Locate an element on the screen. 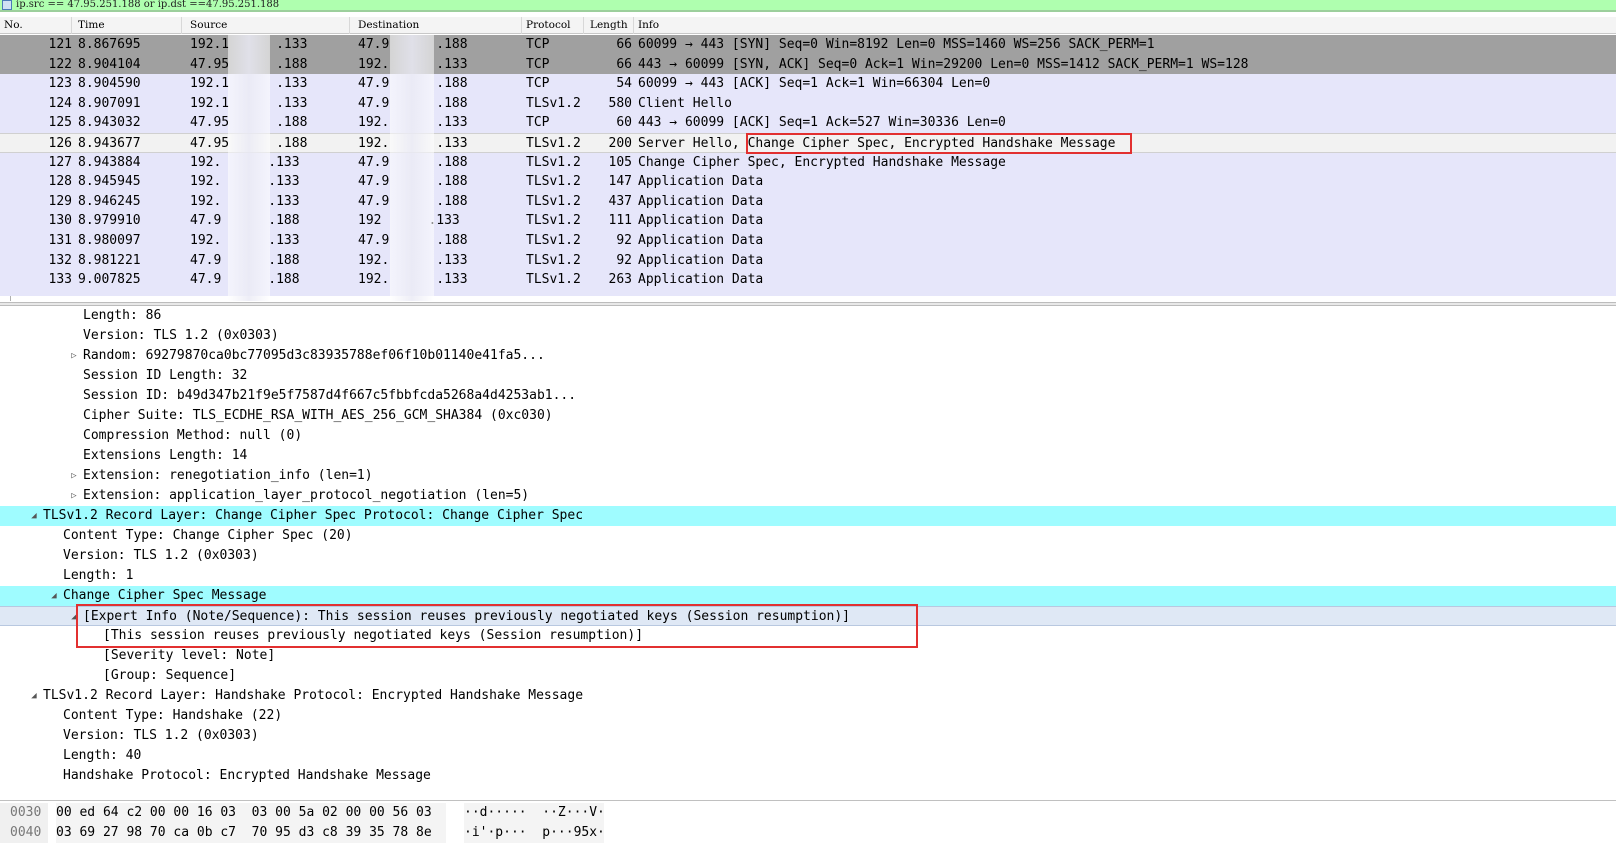  packet-number: 130 is located at coordinates (60, 221).